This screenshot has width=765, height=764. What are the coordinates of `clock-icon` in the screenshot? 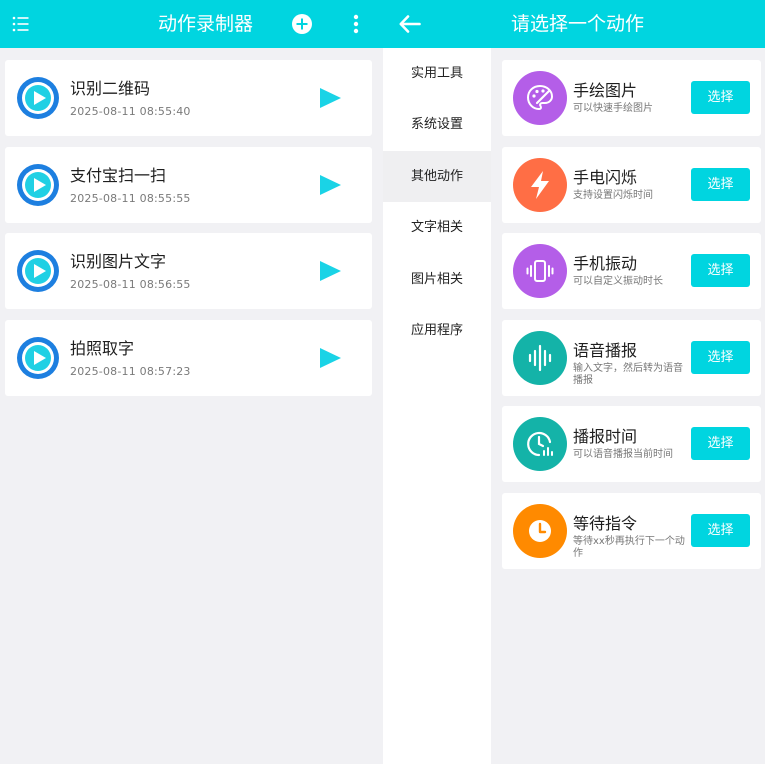 It's located at (540, 531).